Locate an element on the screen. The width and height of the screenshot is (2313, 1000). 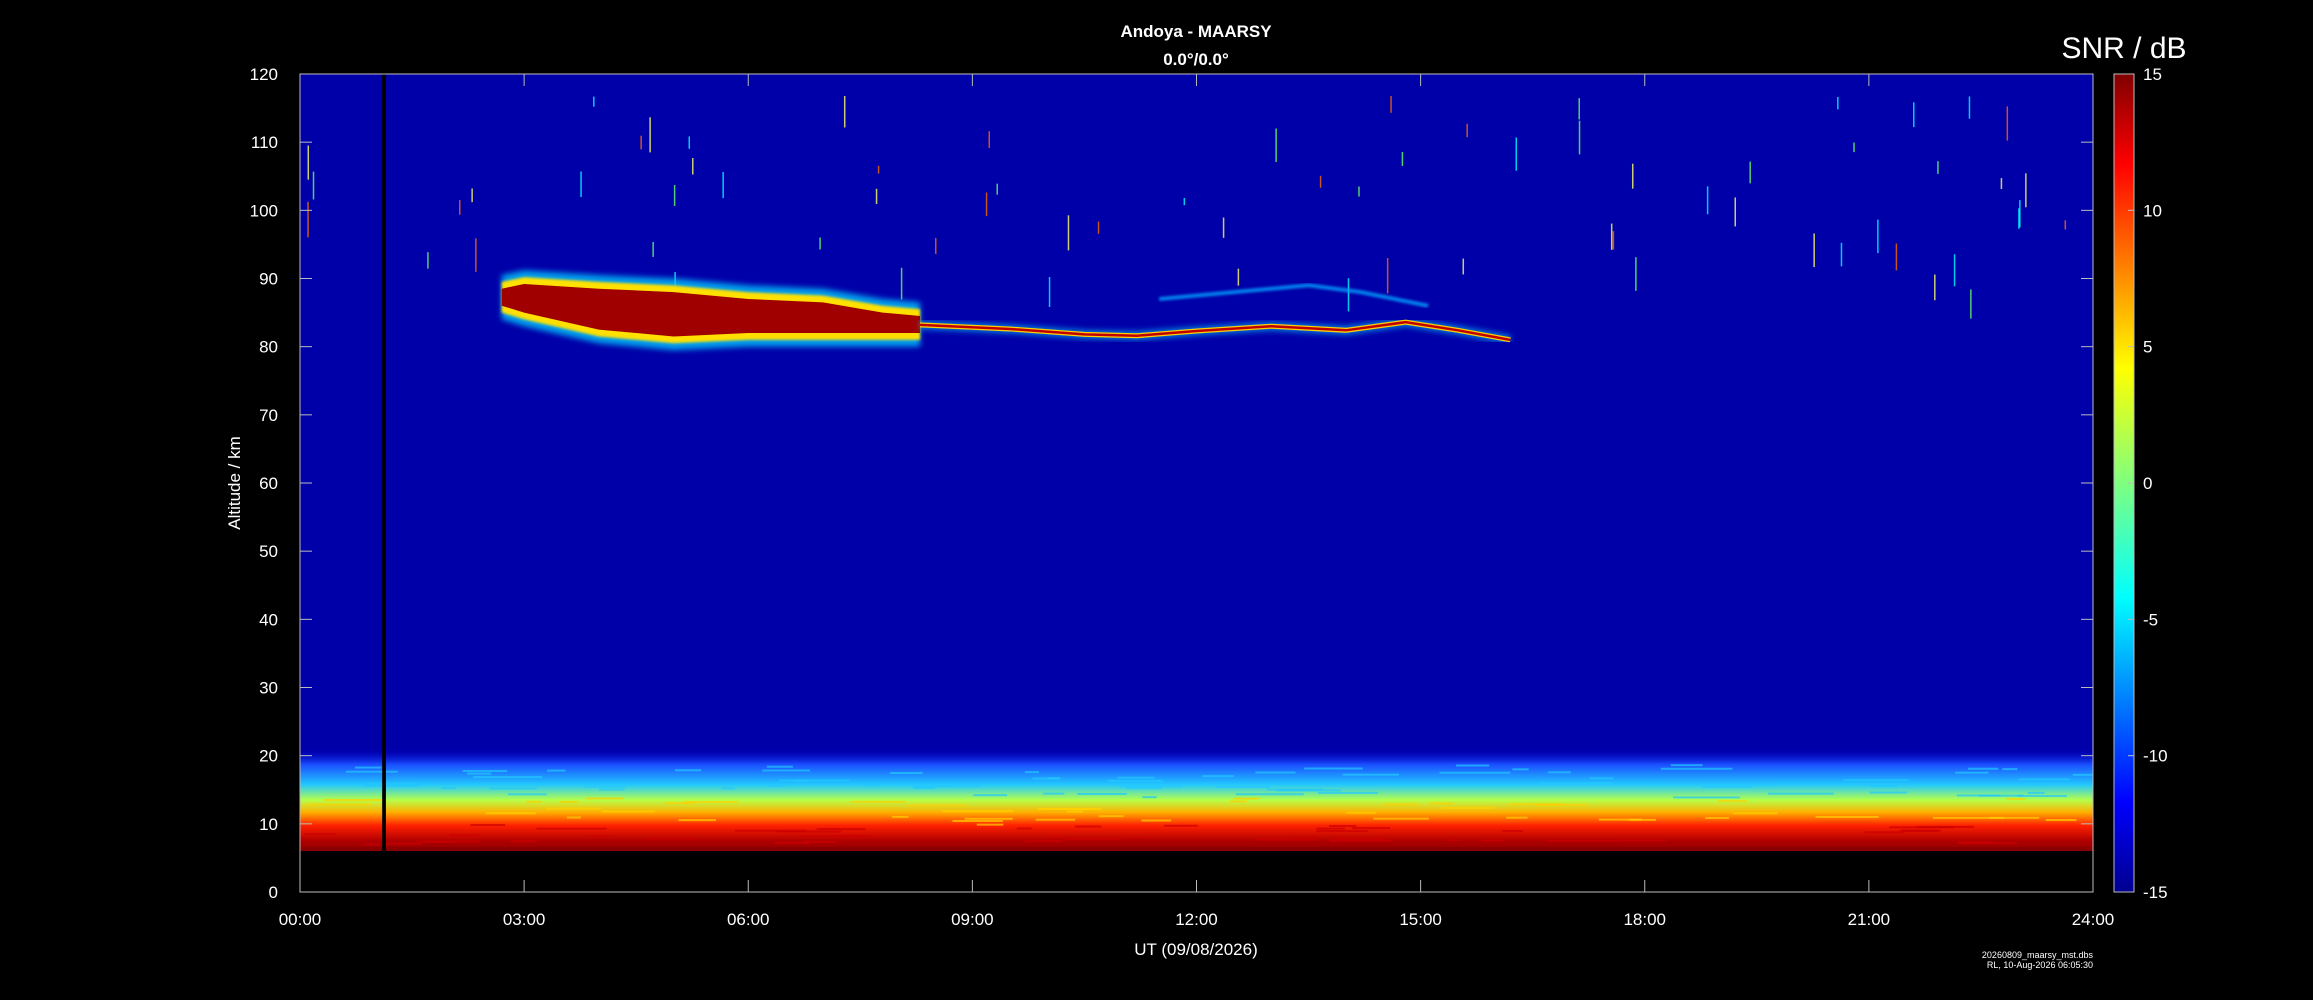
y-axis-label: Altitude / km is located at coordinates (234, 483).